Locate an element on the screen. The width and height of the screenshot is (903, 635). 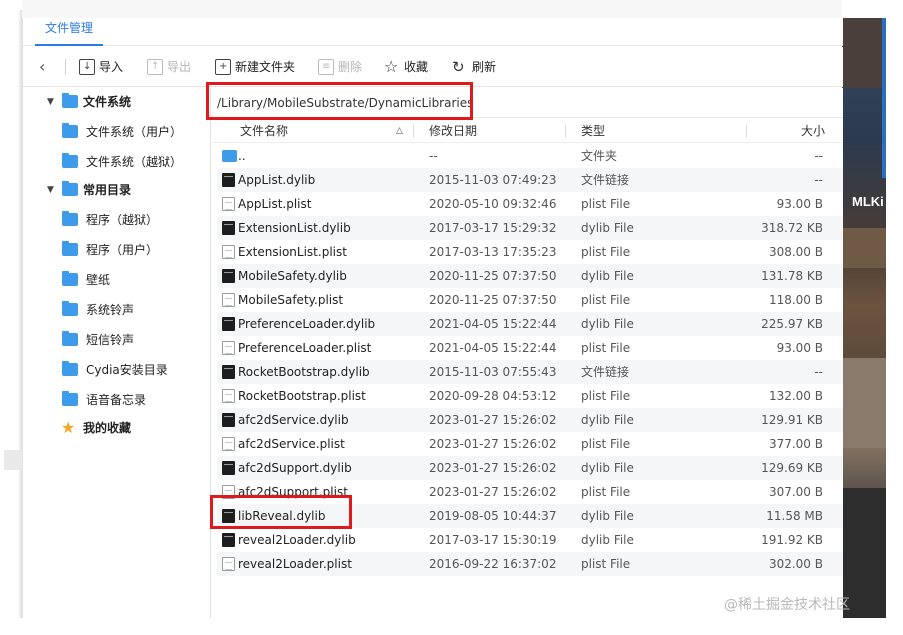
sidebar-item-favorites: ★ 我的收藏 is located at coordinates (117, 428).